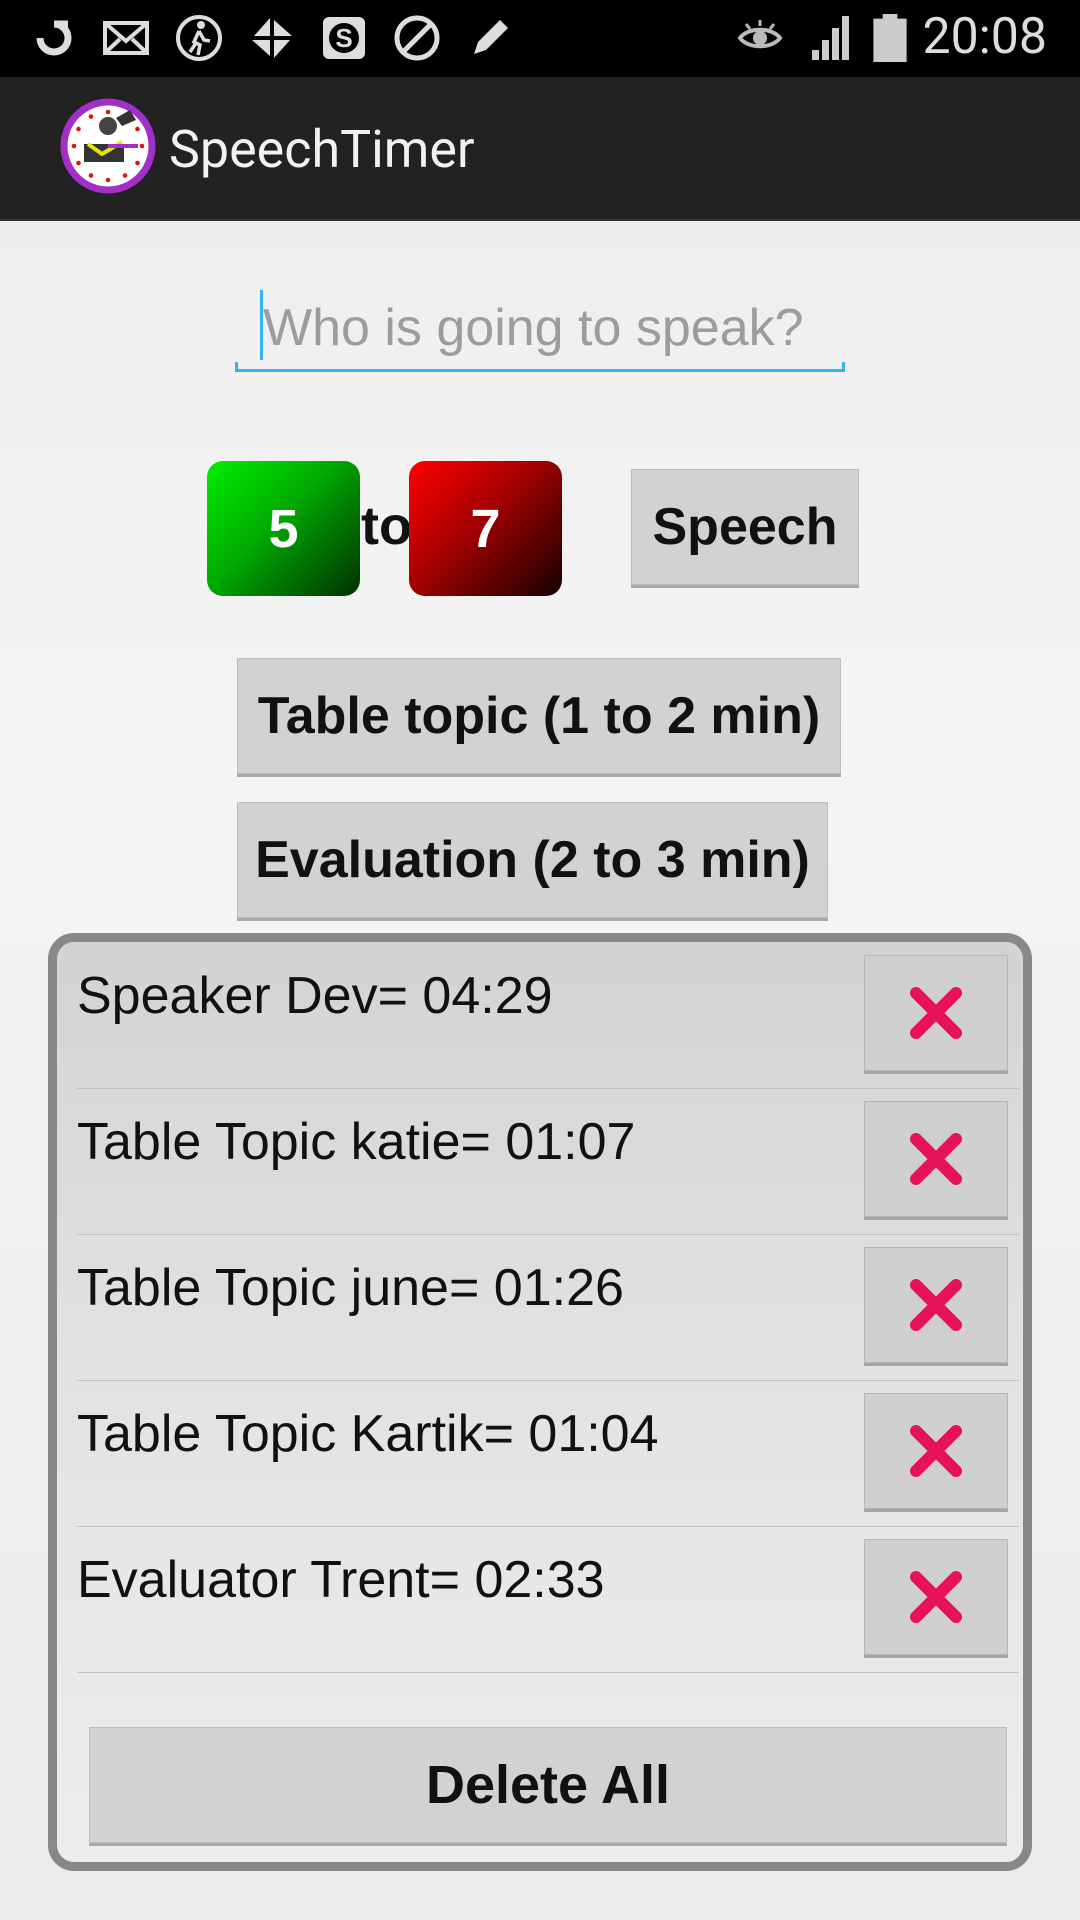 This screenshot has height=1920, width=1080. I want to click on pencil-icon, so click(491, 37).